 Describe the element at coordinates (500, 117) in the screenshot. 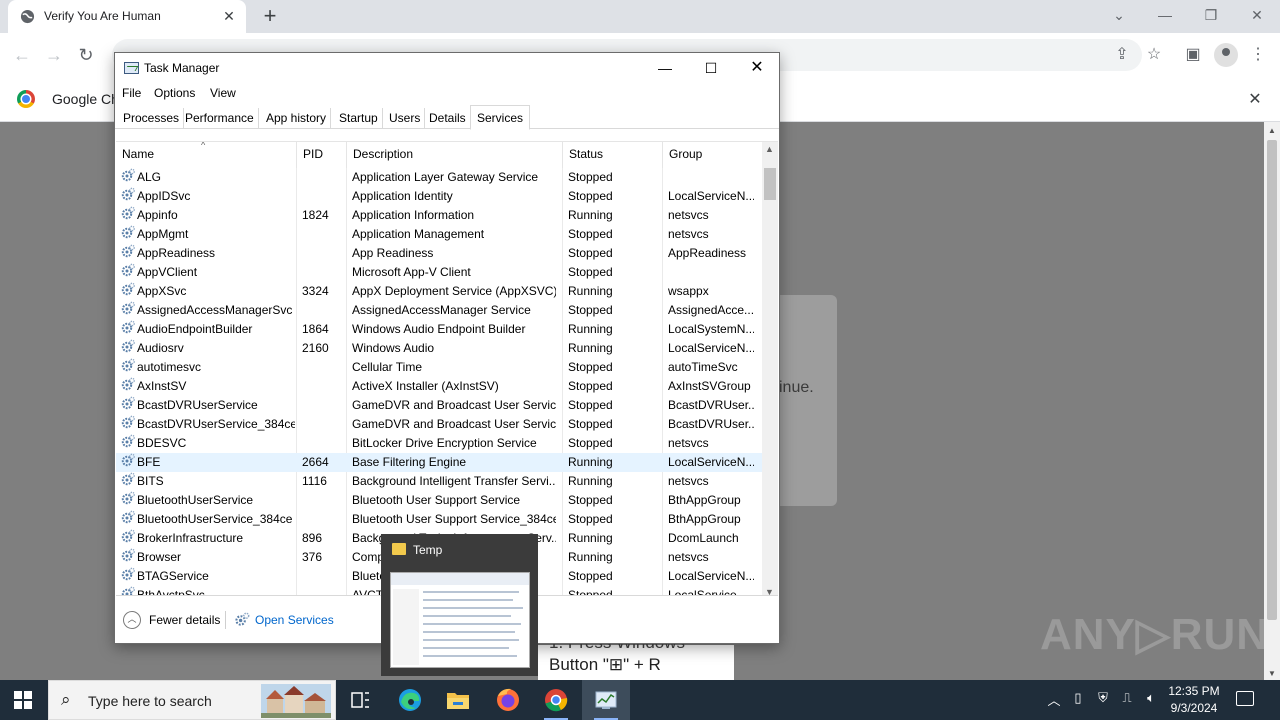

I see `tab-services: Services` at that location.